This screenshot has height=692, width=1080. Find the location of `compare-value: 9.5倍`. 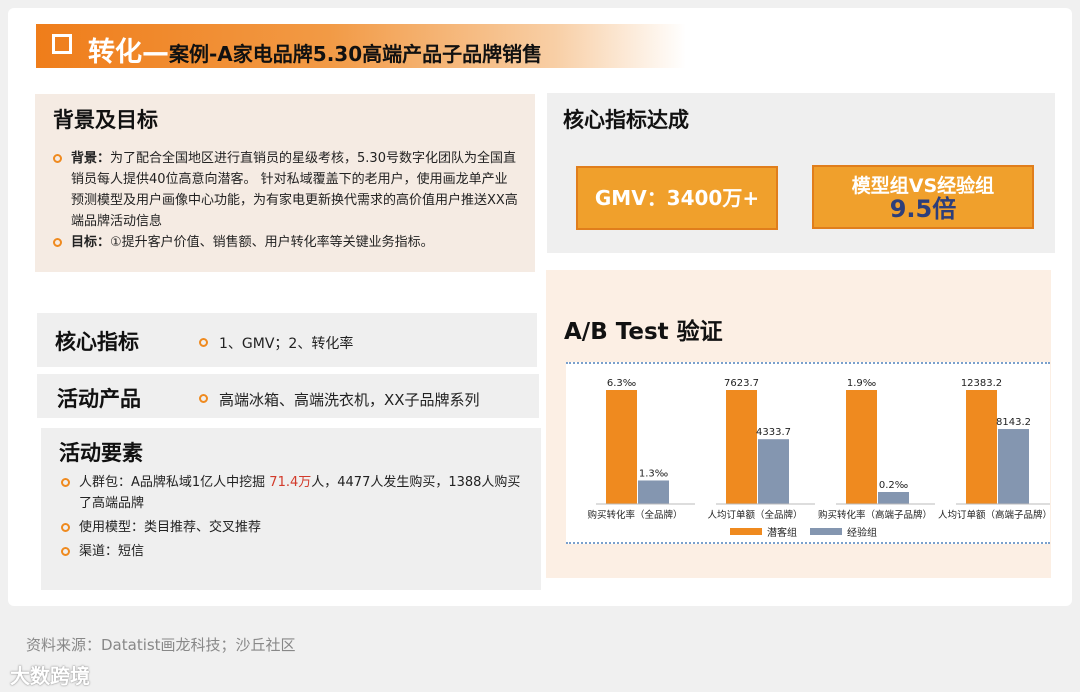

compare-value: 9.5倍 is located at coordinates (923, 209).